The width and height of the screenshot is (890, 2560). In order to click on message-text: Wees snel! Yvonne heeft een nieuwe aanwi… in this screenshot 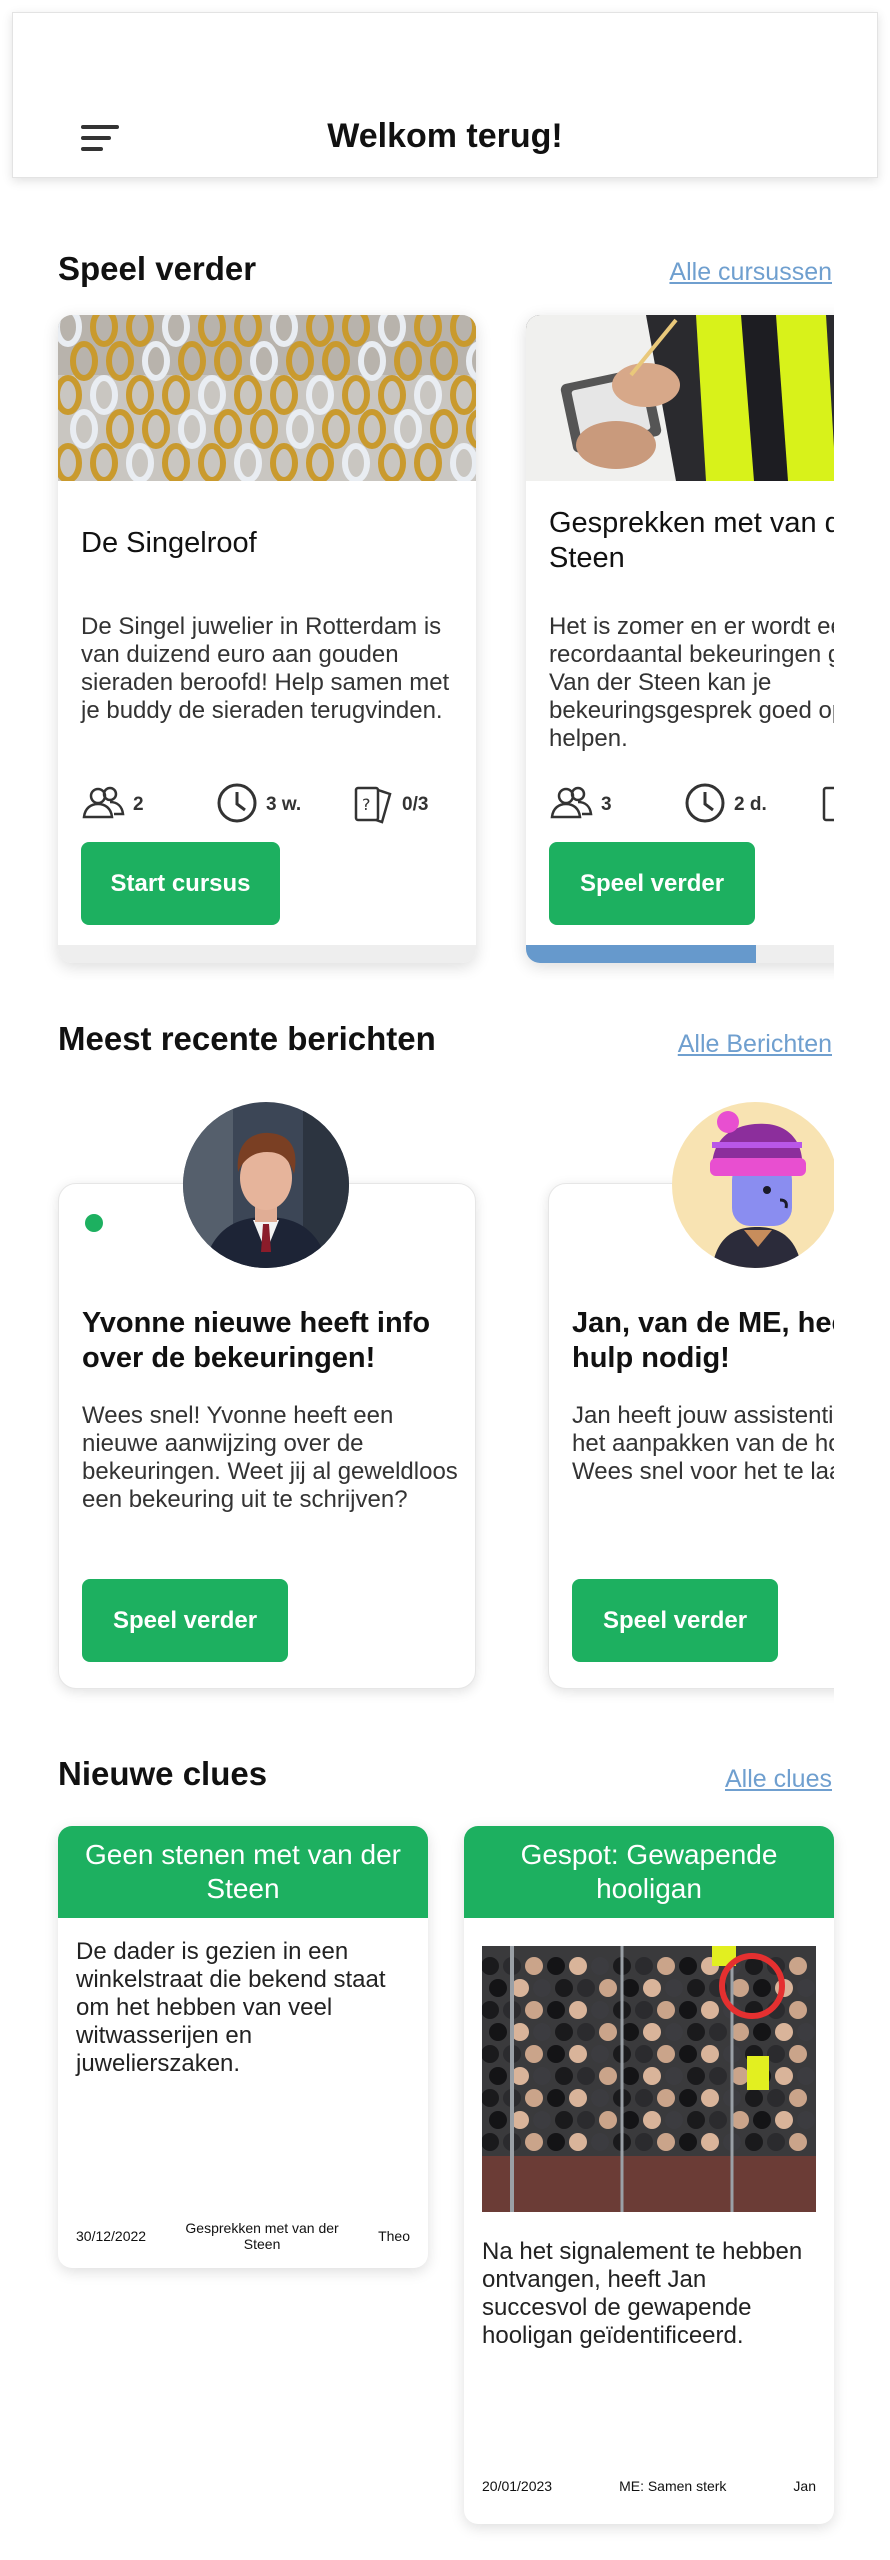, I will do `click(270, 1457)`.